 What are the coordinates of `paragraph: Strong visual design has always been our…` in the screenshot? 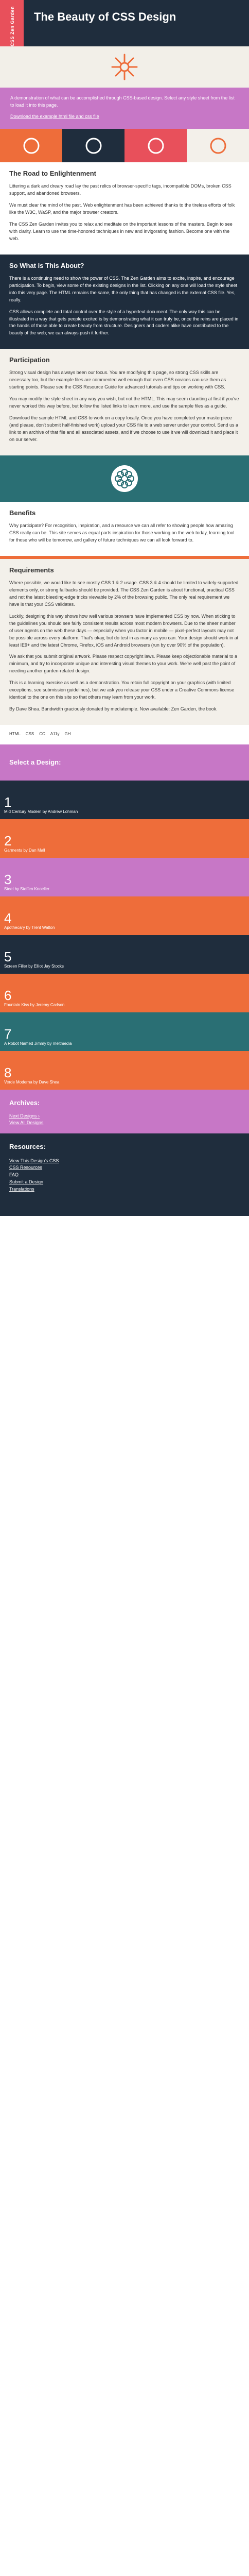 It's located at (117, 380).